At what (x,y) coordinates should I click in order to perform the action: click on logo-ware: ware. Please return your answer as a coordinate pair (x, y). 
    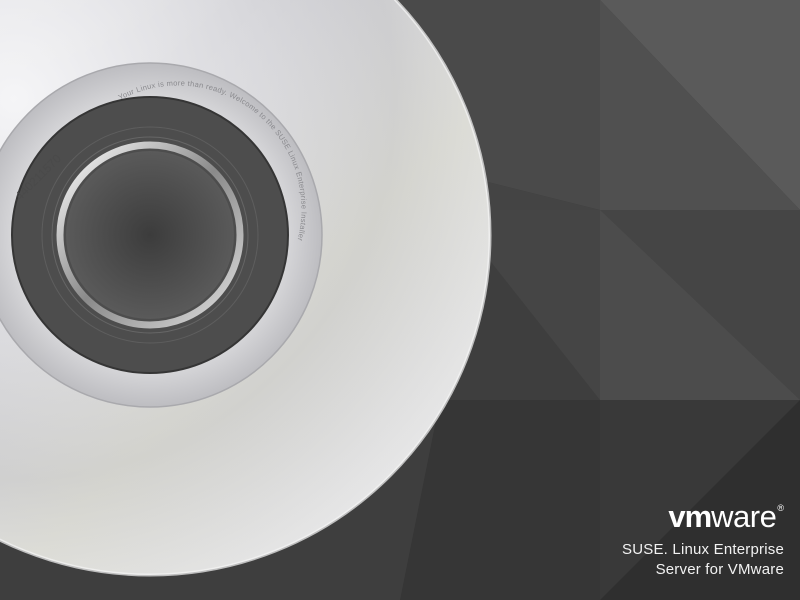
    Looking at the image, I should click on (744, 516).